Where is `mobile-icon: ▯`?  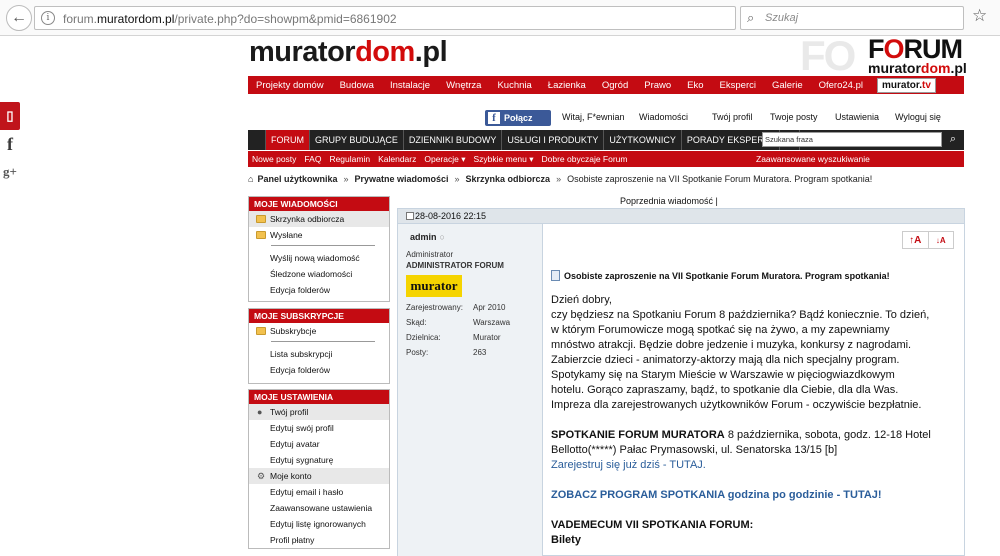 mobile-icon: ▯ is located at coordinates (10, 116).